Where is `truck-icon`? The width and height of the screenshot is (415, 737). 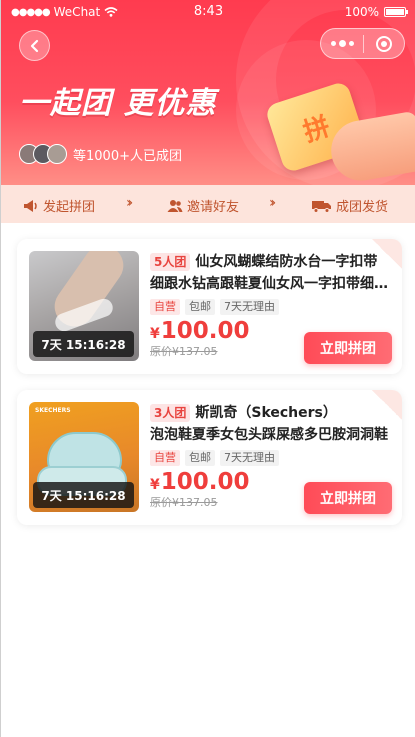 truck-icon is located at coordinates (321, 206).